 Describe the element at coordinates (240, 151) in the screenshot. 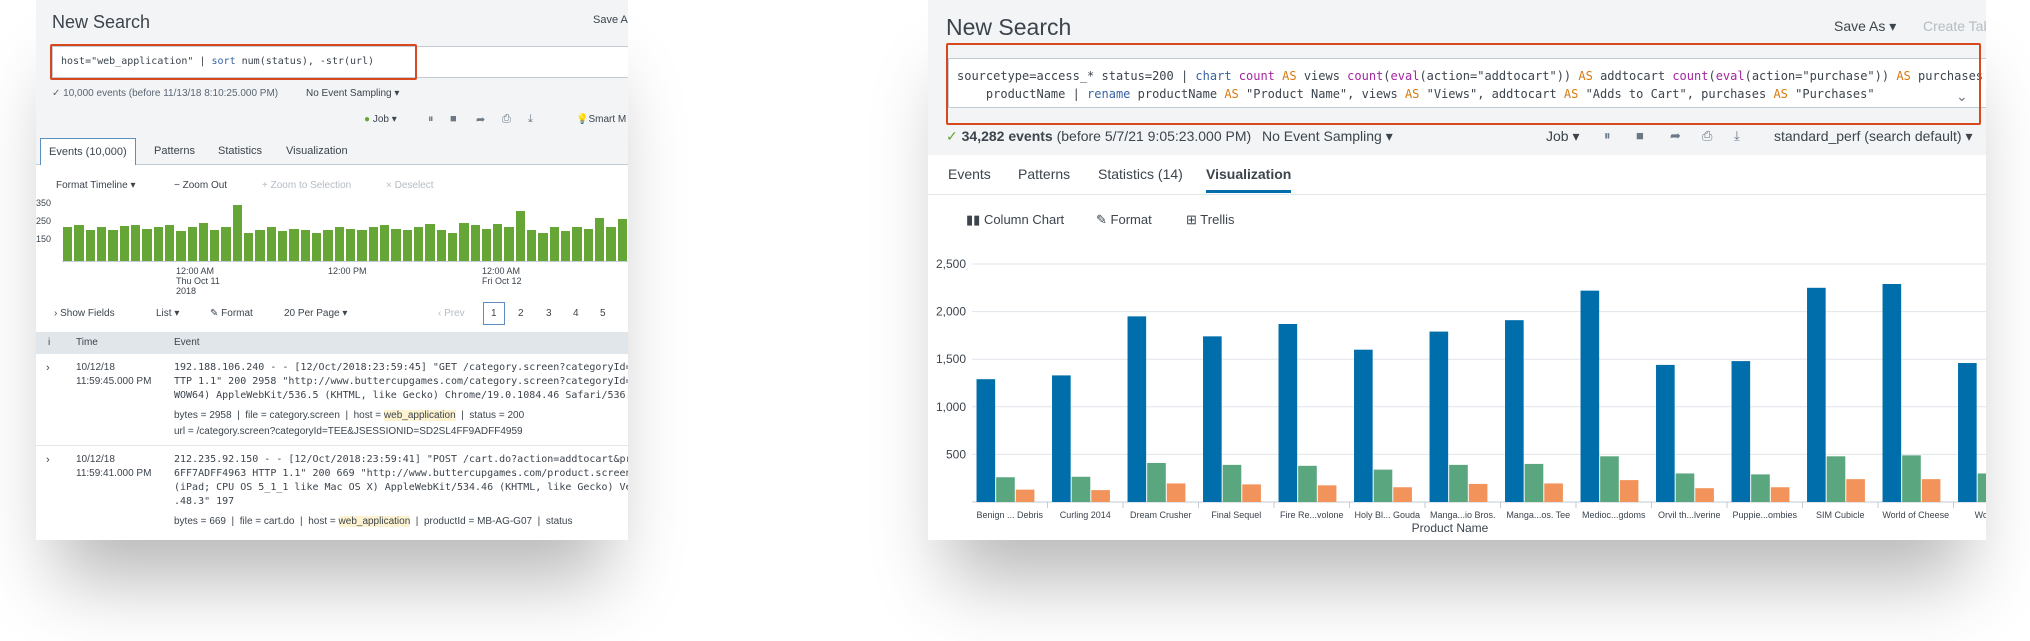

I see `tab-statistics: Statistics` at that location.